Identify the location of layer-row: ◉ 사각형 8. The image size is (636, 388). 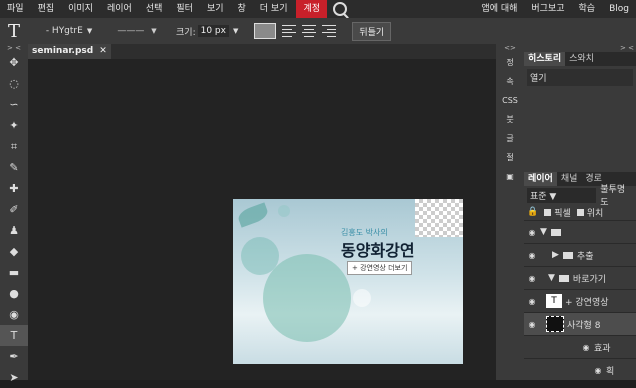
(580, 323).